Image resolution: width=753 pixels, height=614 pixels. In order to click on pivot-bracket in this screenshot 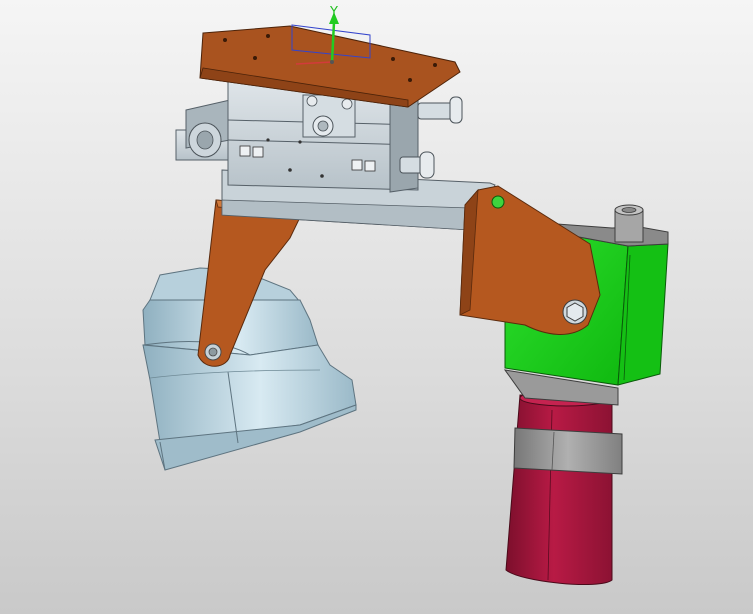, I will do `click(530, 260)`.